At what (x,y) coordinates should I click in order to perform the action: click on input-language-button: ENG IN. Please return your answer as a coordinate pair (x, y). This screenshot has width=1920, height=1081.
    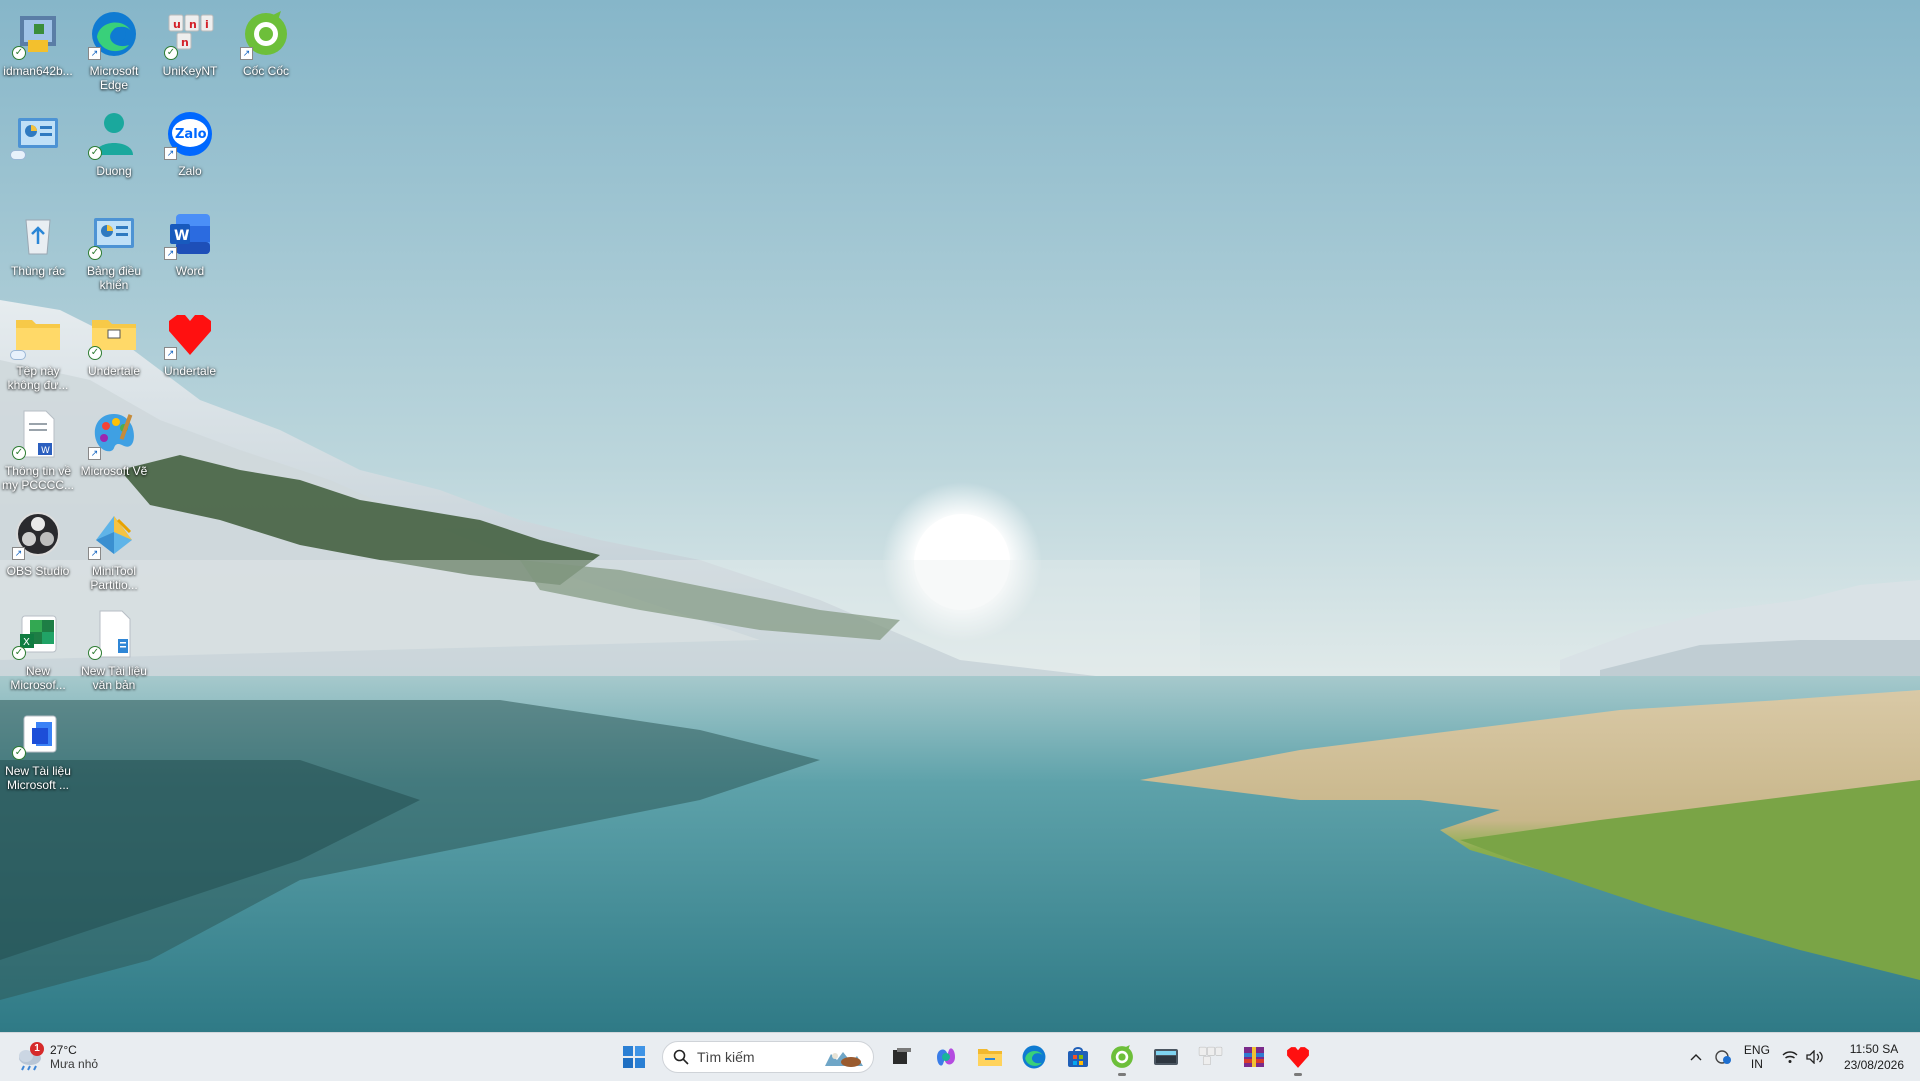
    Looking at the image, I should click on (1757, 1057).